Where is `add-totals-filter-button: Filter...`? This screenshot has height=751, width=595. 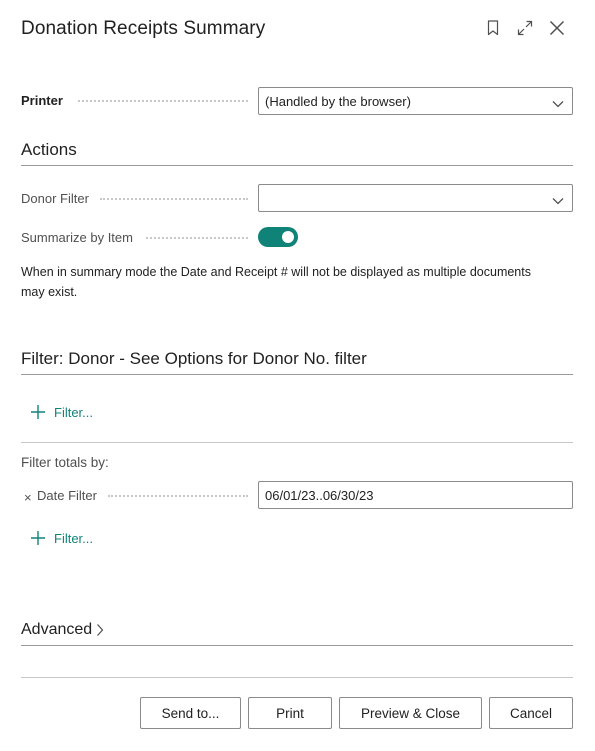 add-totals-filter-button: Filter... is located at coordinates (60, 538).